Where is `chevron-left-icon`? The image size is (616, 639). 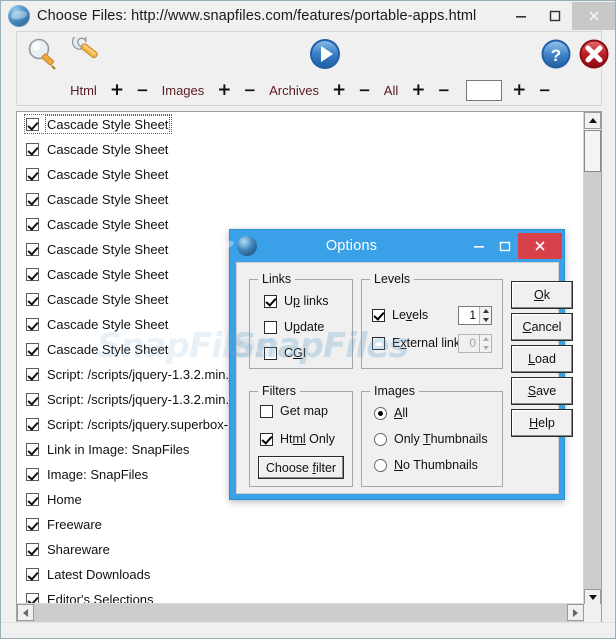 chevron-left-icon is located at coordinates (25, 612).